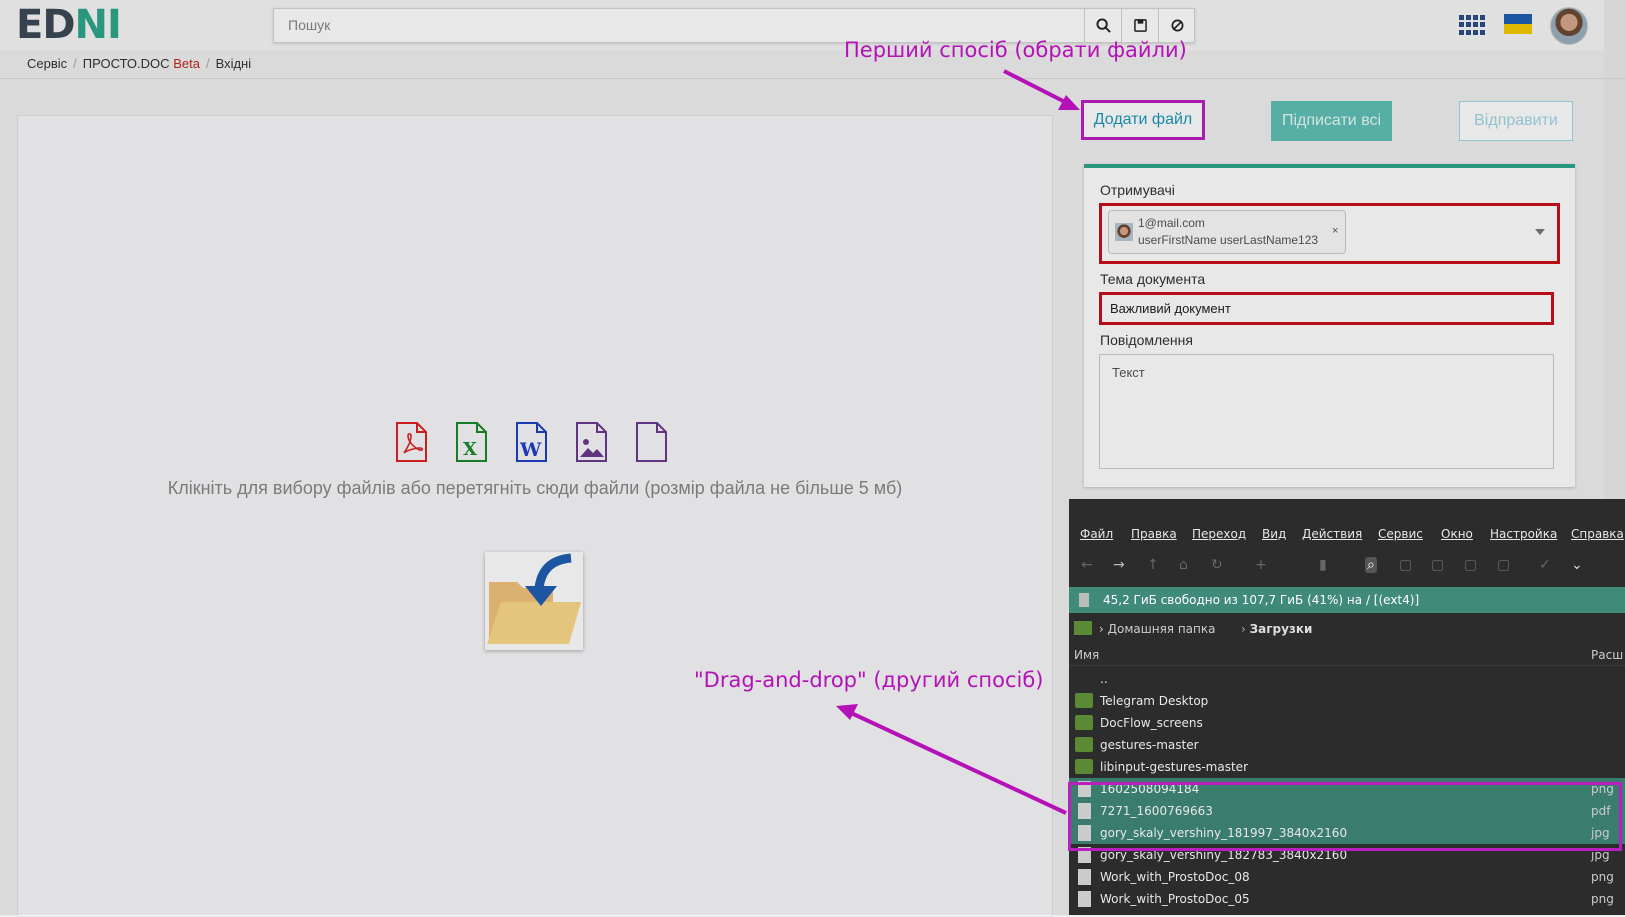 The height and width of the screenshot is (917, 1625). Describe the element at coordinates (1347, 679) in the screenshot. I see `parent-dir-row: ..` at that location.